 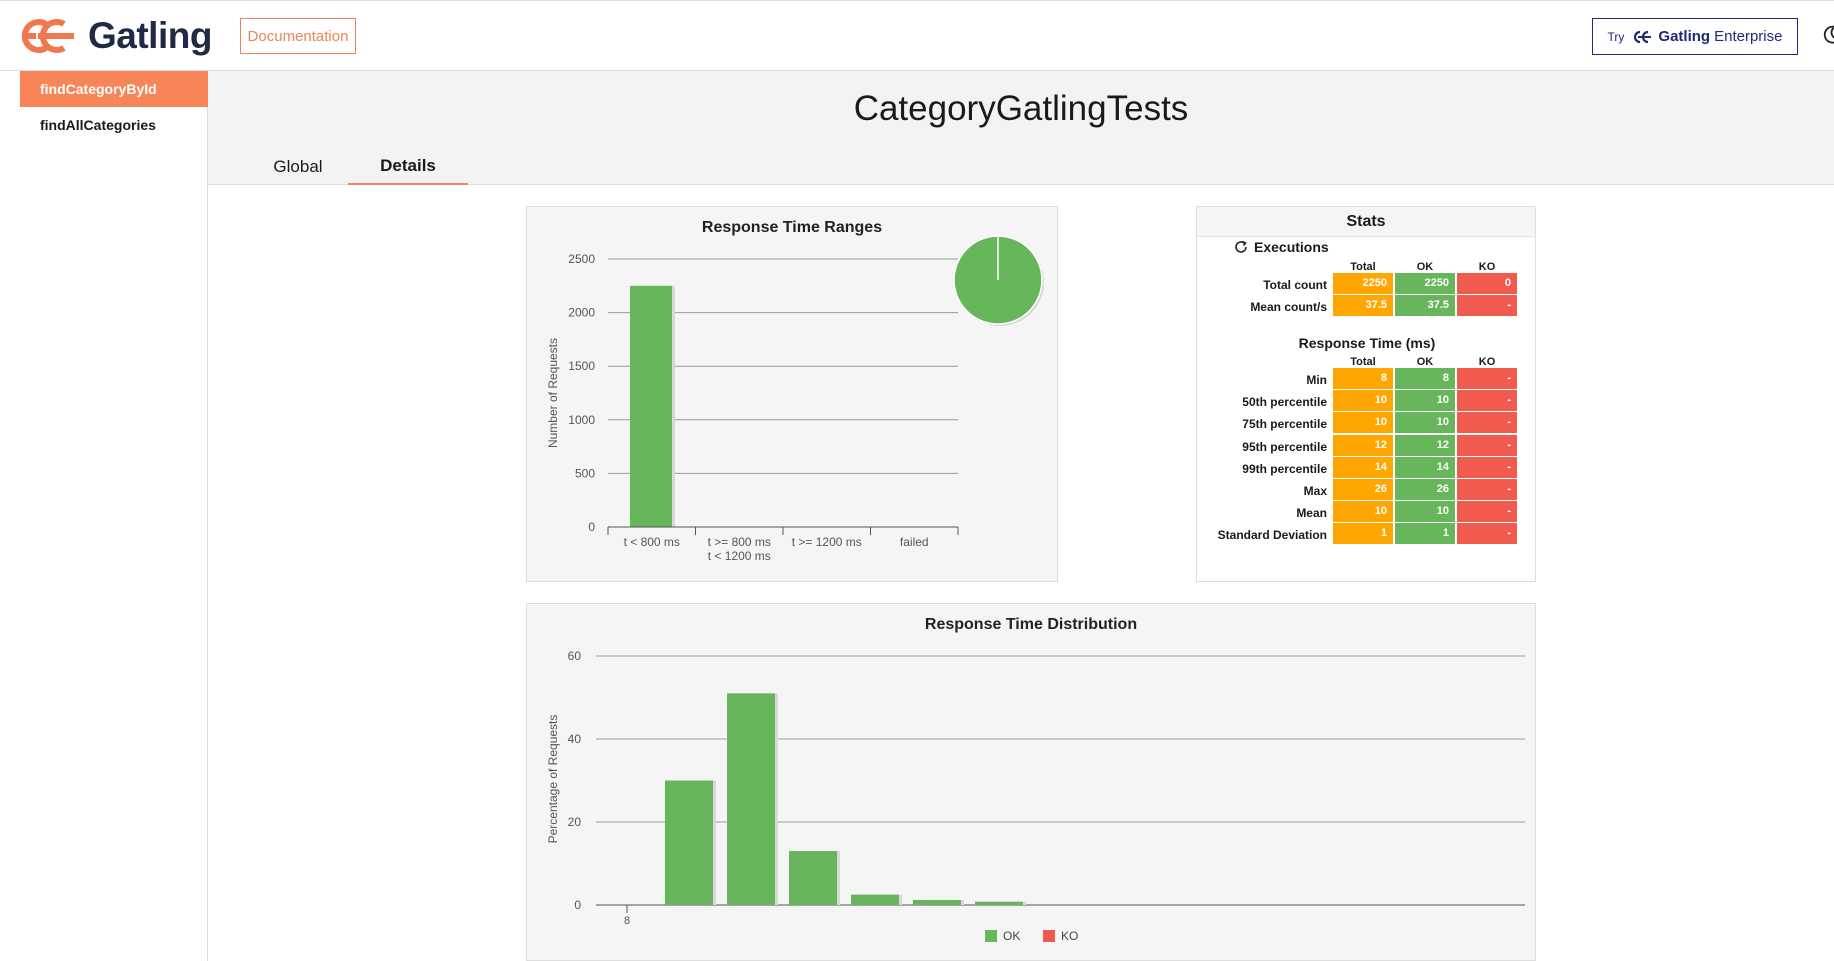 I want to click on rt-row-label: 99th percentile, so click(x=1284, y=468).